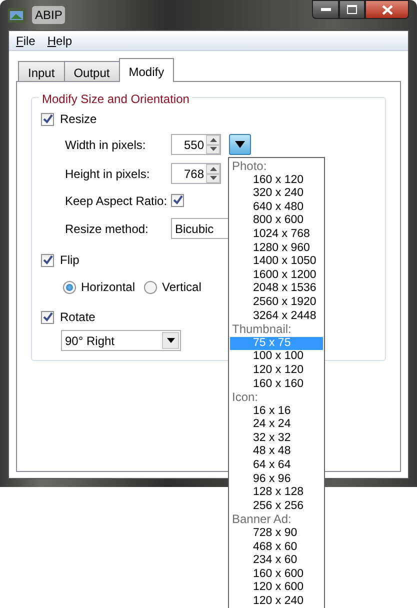 This screenshot has width=417, height=608. I want to click on close-icon, so click(387, 9).